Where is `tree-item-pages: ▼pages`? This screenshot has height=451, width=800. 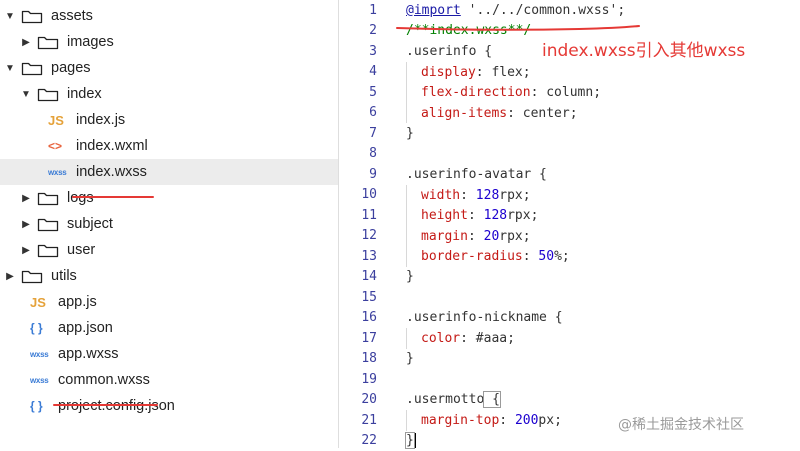 tree-item-pages: ▼pages is located at coordinates (169, 68).